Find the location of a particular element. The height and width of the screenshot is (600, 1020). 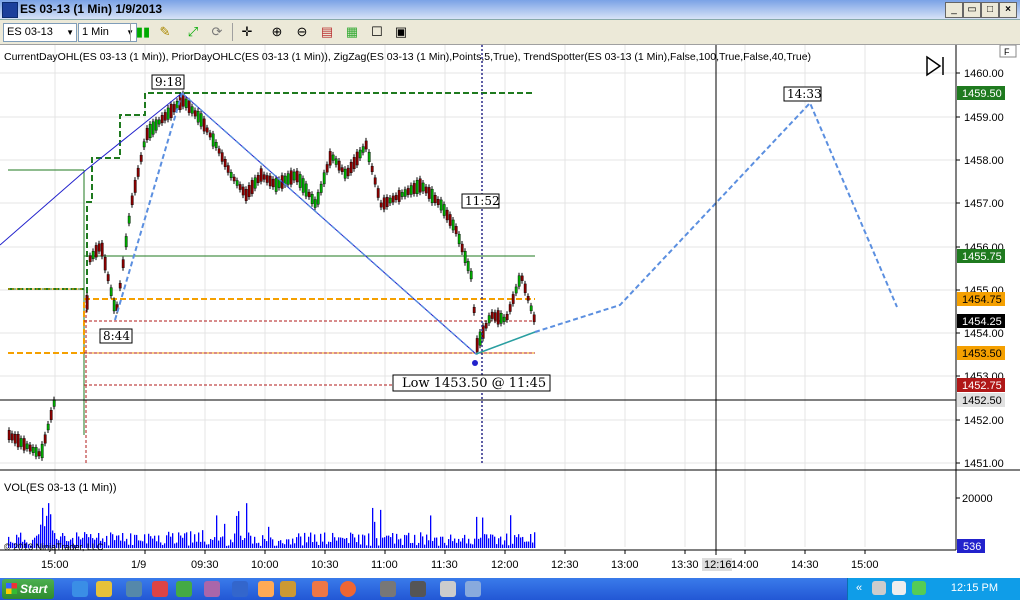

interval-selector: 1 Min ▼ is located at coordinates (107, 32).